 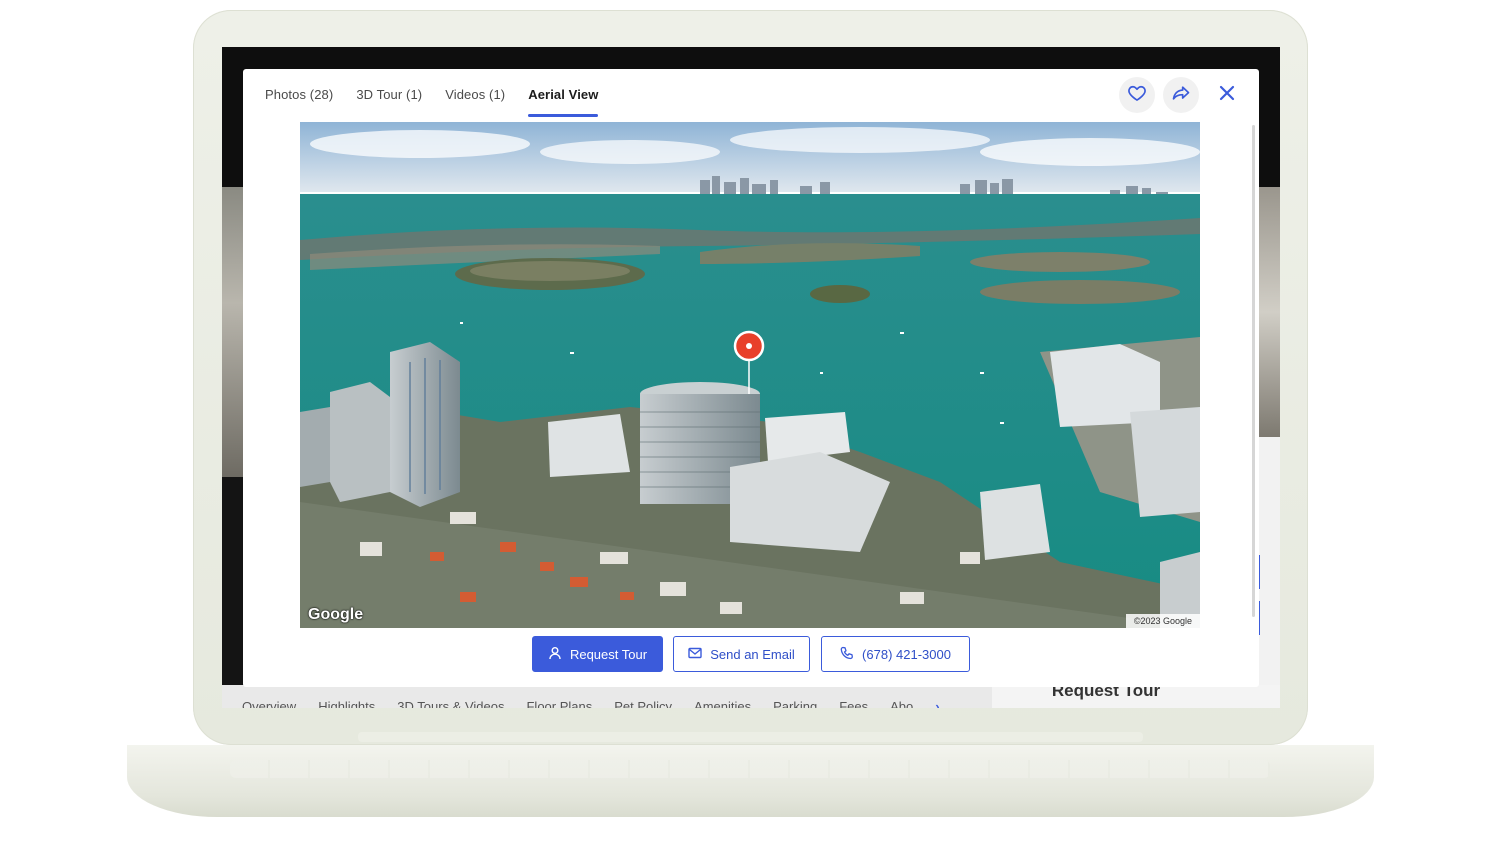 What do you see at coordinates (695, 654) in the screenshot?
I see `envelope-icon` at bounding box center [695, 654].